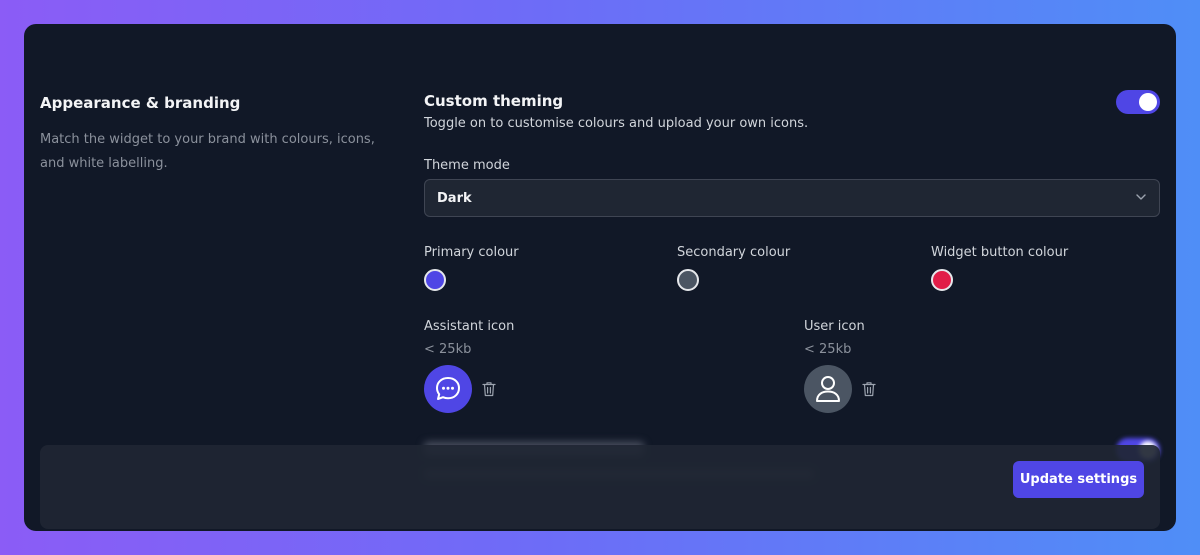  Describe the element at coordinates (792, 368) in the screenshot. I see `icon-uploads: Assistant icon < 25kb User icon < 25kb` at that location.